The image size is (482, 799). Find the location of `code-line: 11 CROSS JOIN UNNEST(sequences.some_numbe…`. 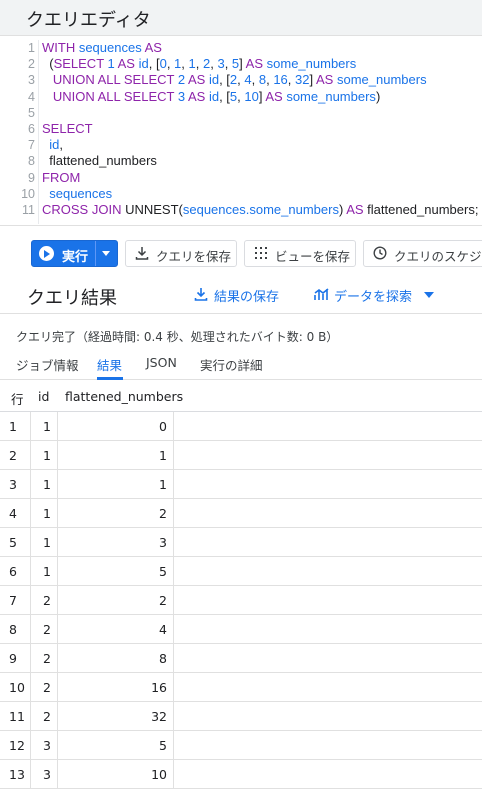

code-line: 11 CROSS JOIN UNNEST(sequences.some_numbe… is located at coordinates (241, 210).